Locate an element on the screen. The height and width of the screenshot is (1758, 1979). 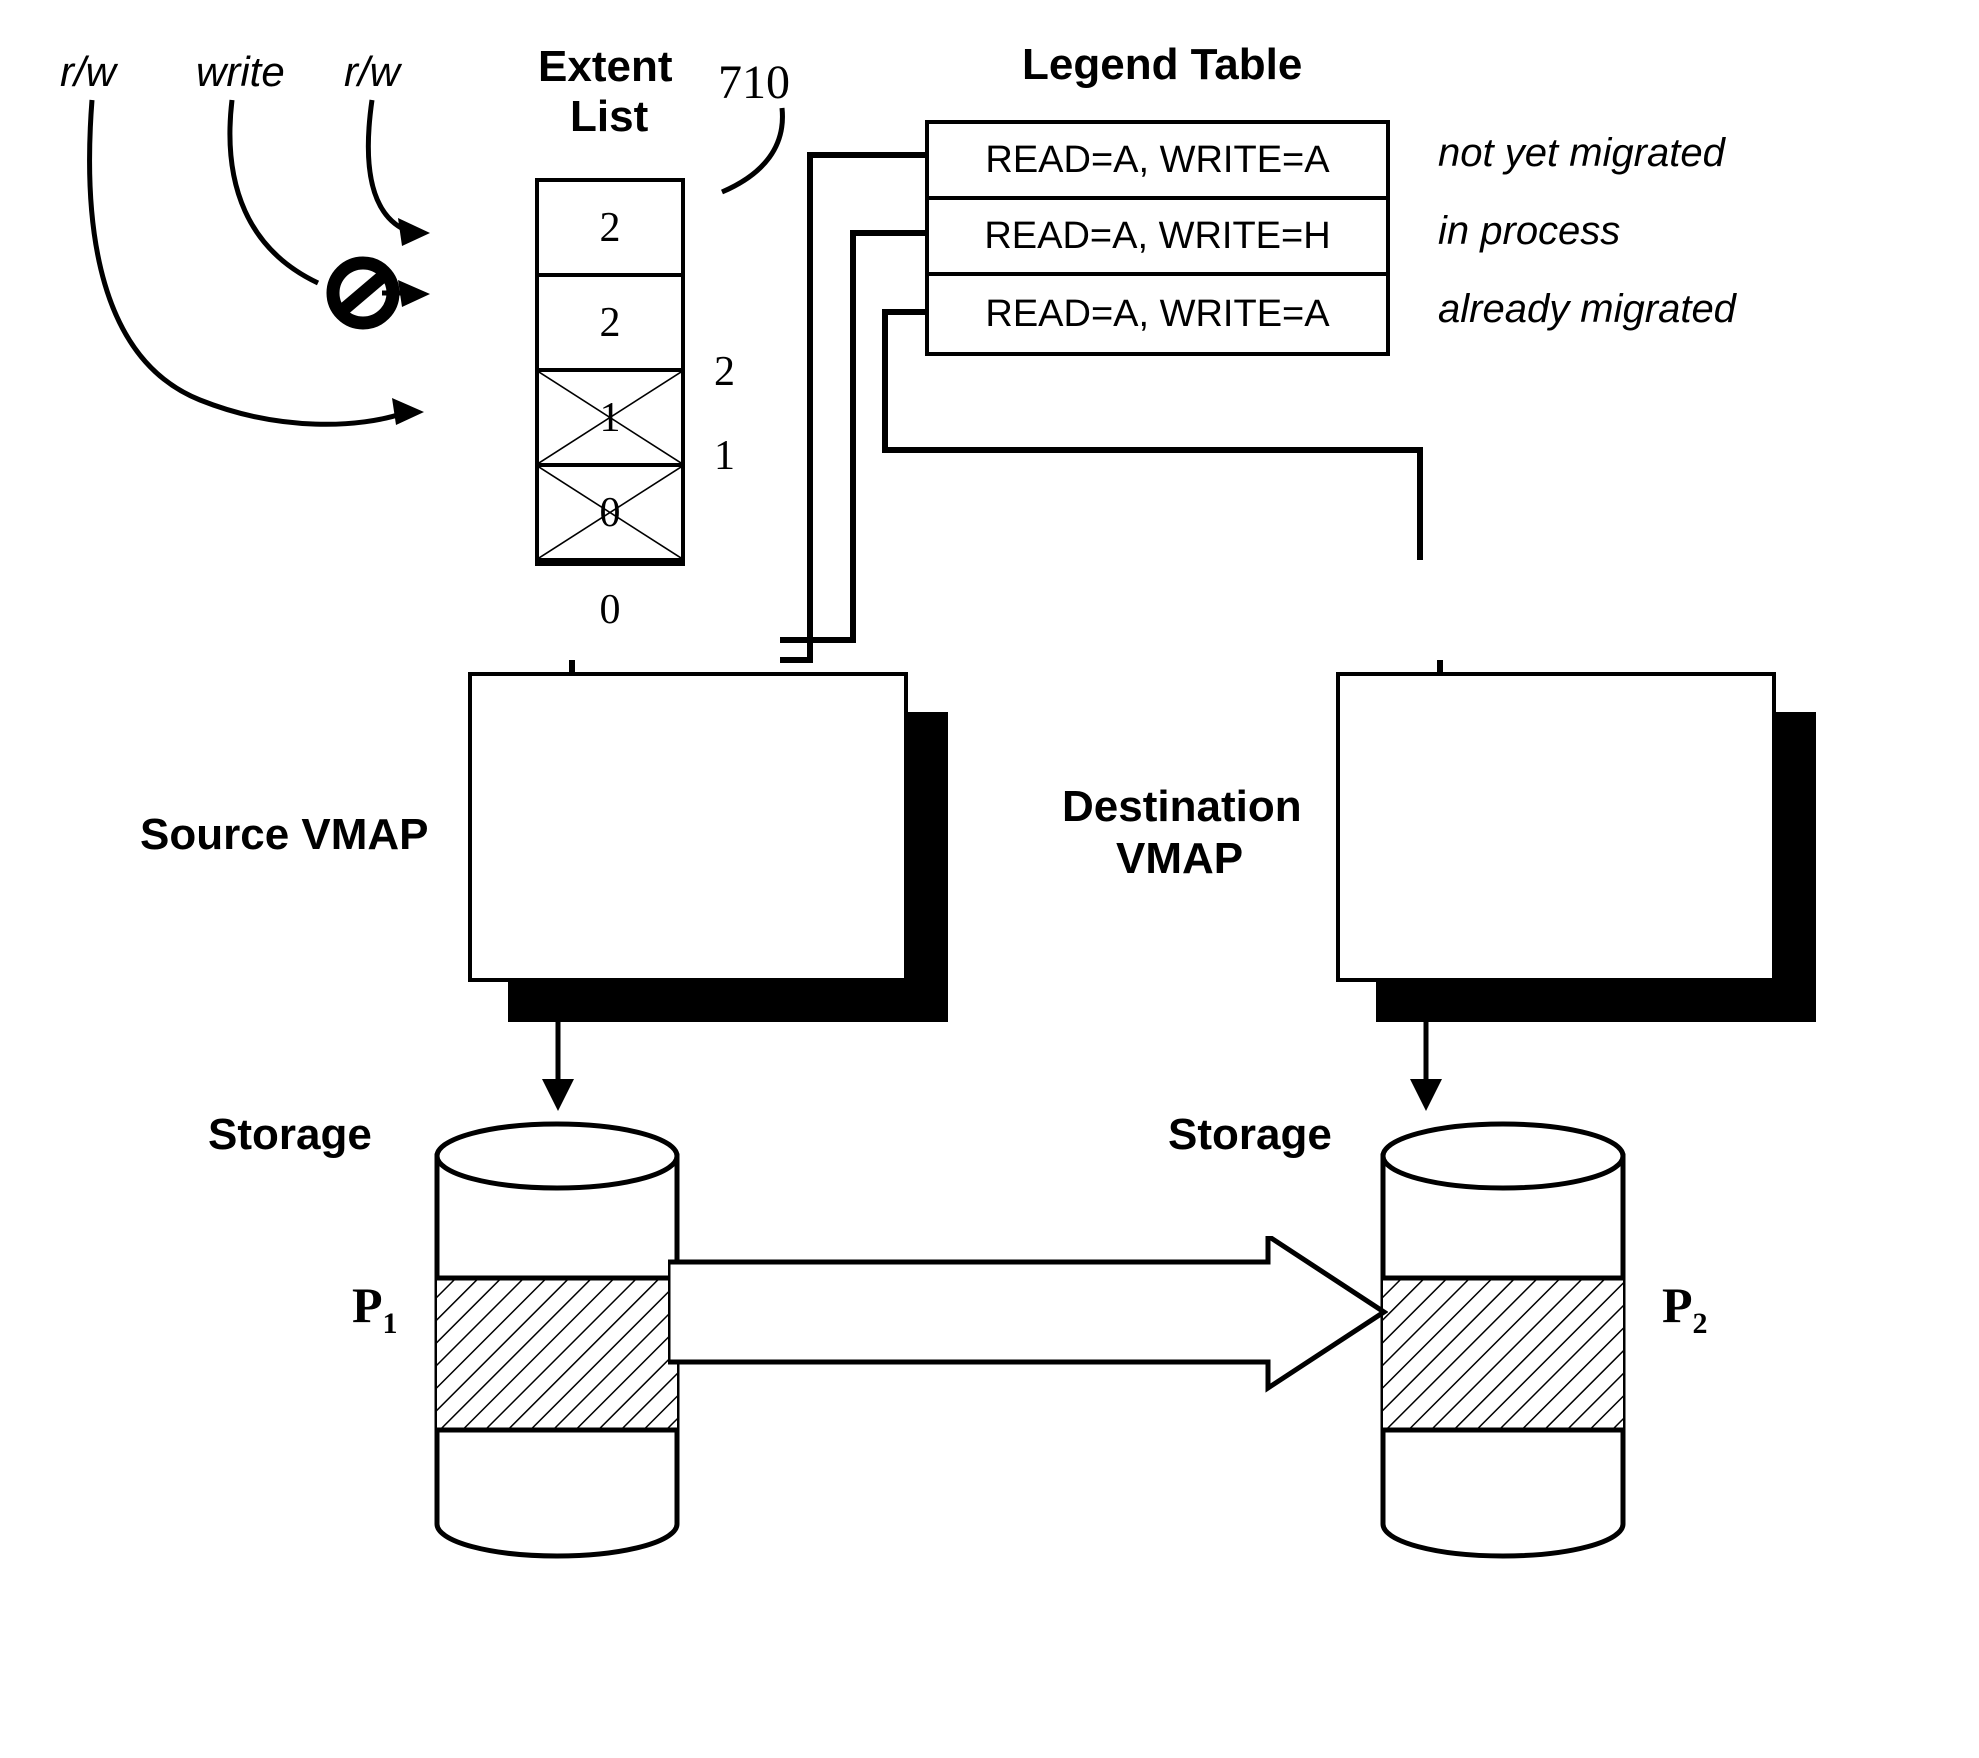
source-vmap-front is located at coordinates (688, 827).